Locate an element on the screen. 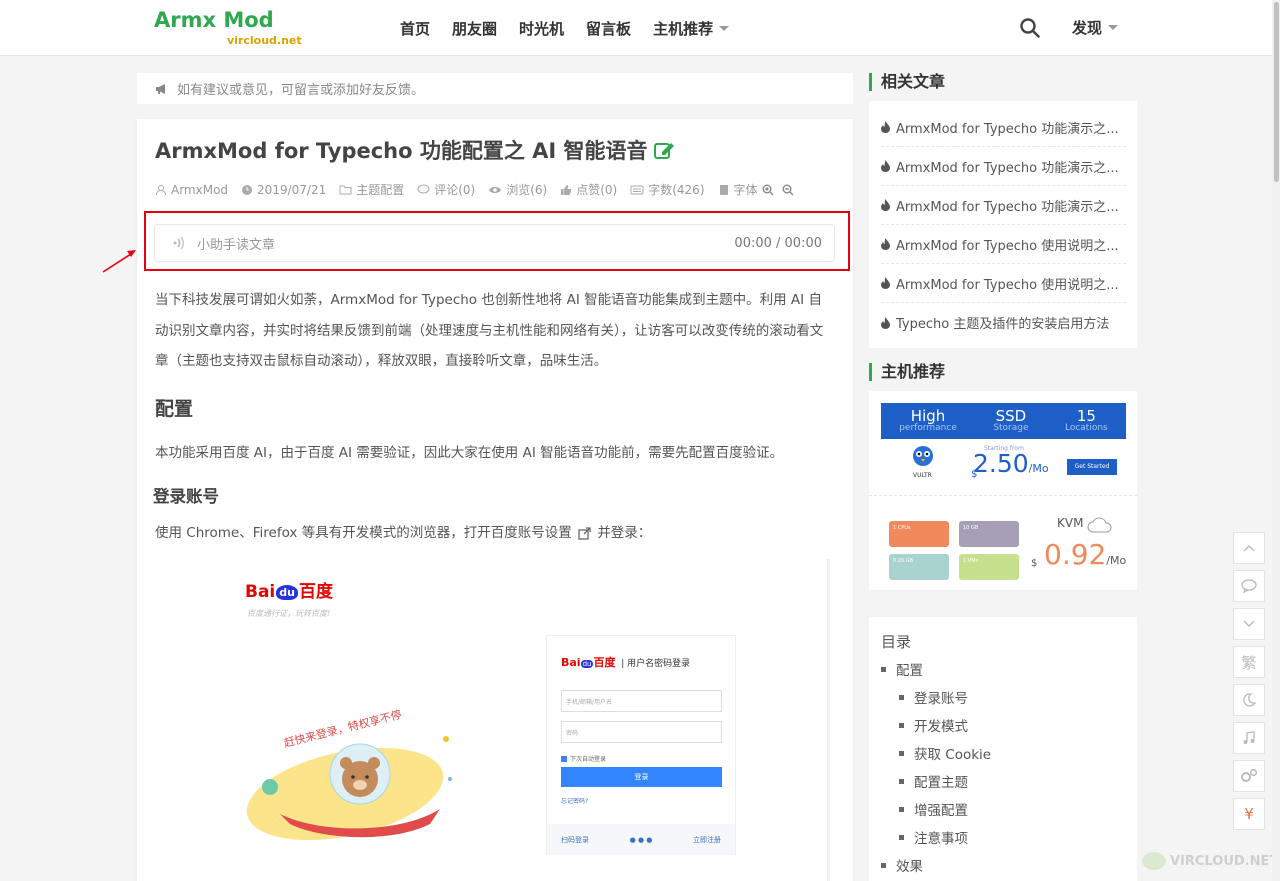 This screenshot has width=1280, height=881. zoom-in-icon is located at coordinates (768, 190).